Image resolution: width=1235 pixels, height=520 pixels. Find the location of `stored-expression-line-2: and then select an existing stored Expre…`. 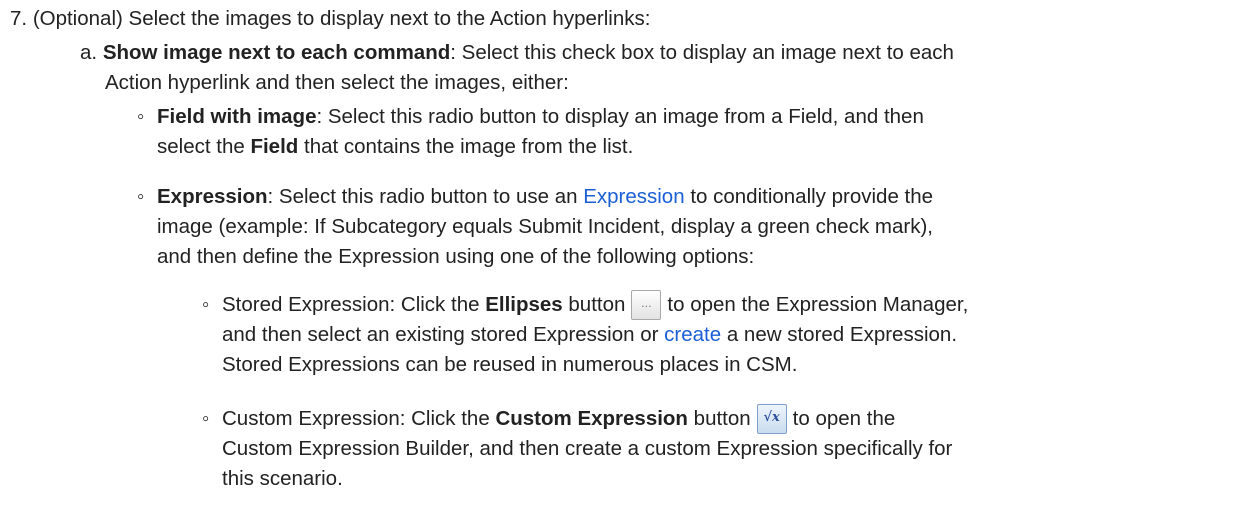

stored-expression-line-2: and then select an existing stored Expre… is located at coordinates (589, 335).